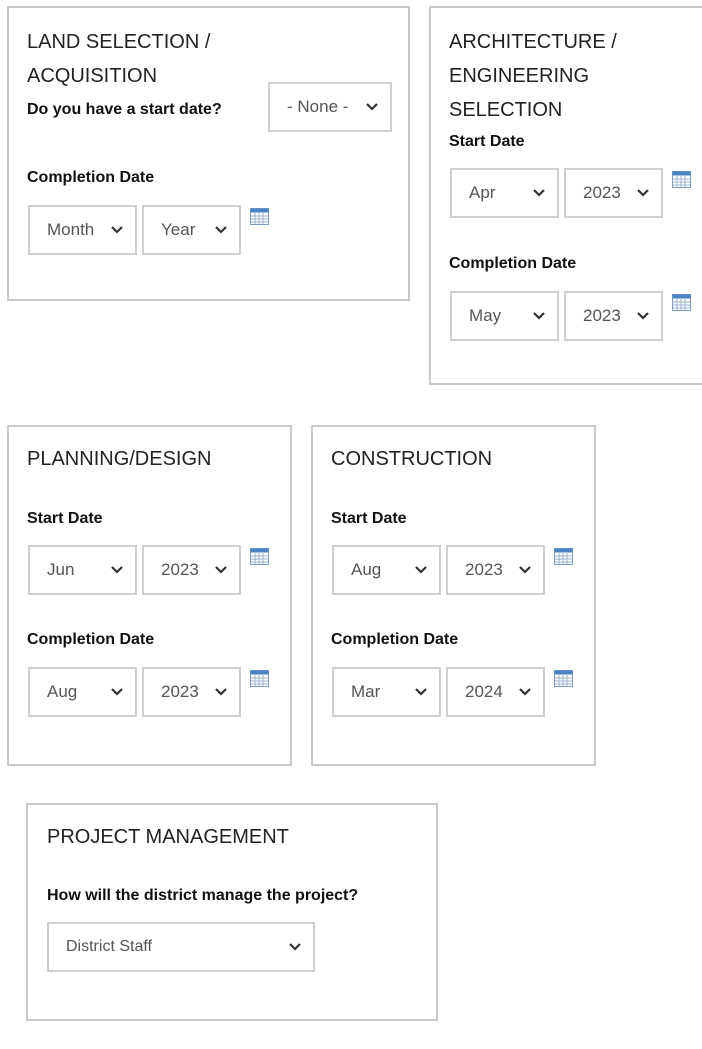 Image resolution: width=702 pixels, height=1049 pixels. What do you see at coordinates (504, 316) in the screenshot?
I see `completion-month-select: May` at bounding box center [504, 316].